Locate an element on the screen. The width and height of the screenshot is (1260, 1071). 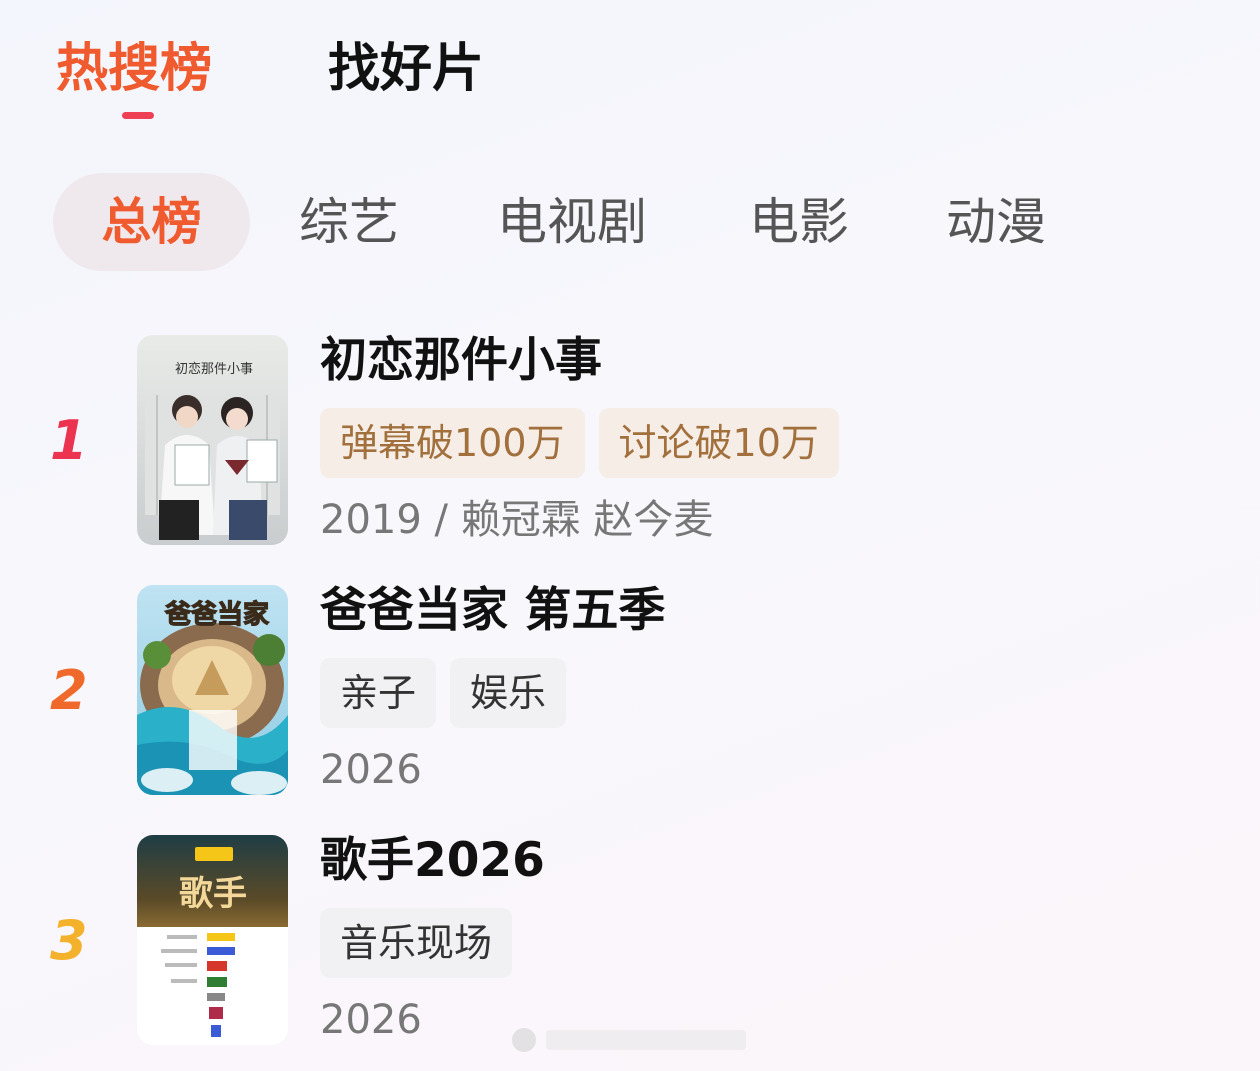
category-tab-anime: 动漫 is located at coordinates (996, 222).